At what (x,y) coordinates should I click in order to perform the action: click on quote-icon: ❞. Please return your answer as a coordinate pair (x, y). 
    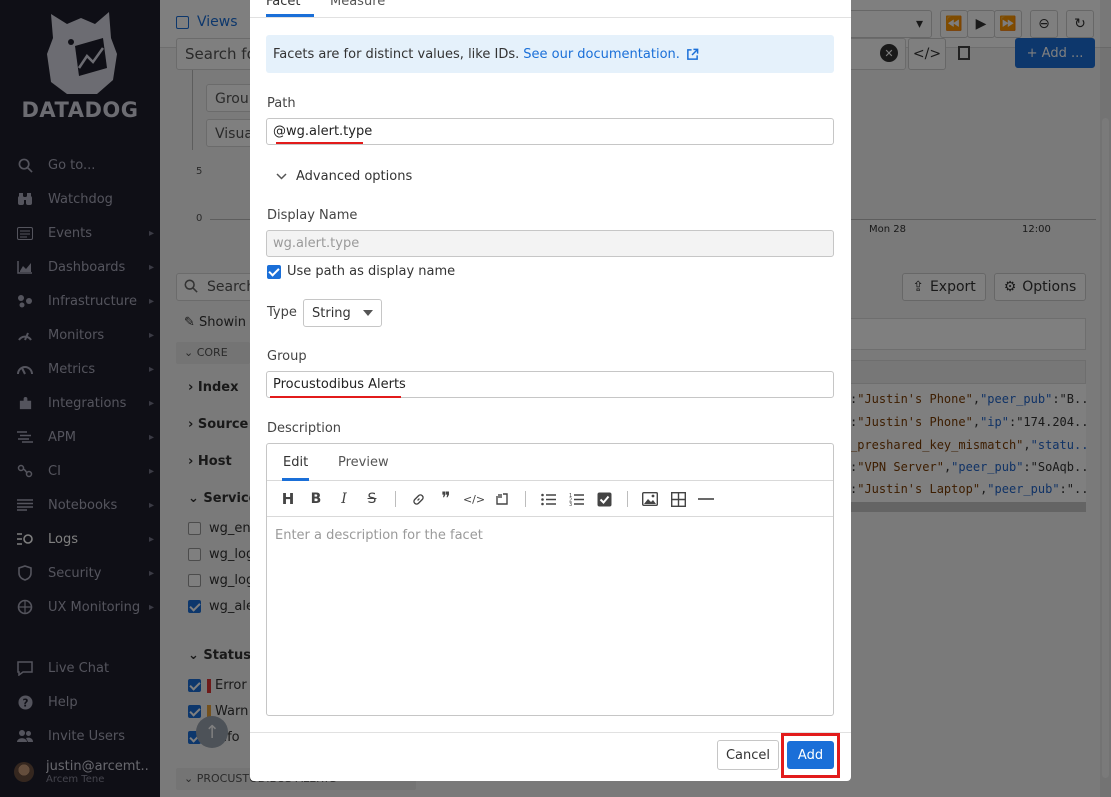
    Looking at the image, I should click on (446, 499).